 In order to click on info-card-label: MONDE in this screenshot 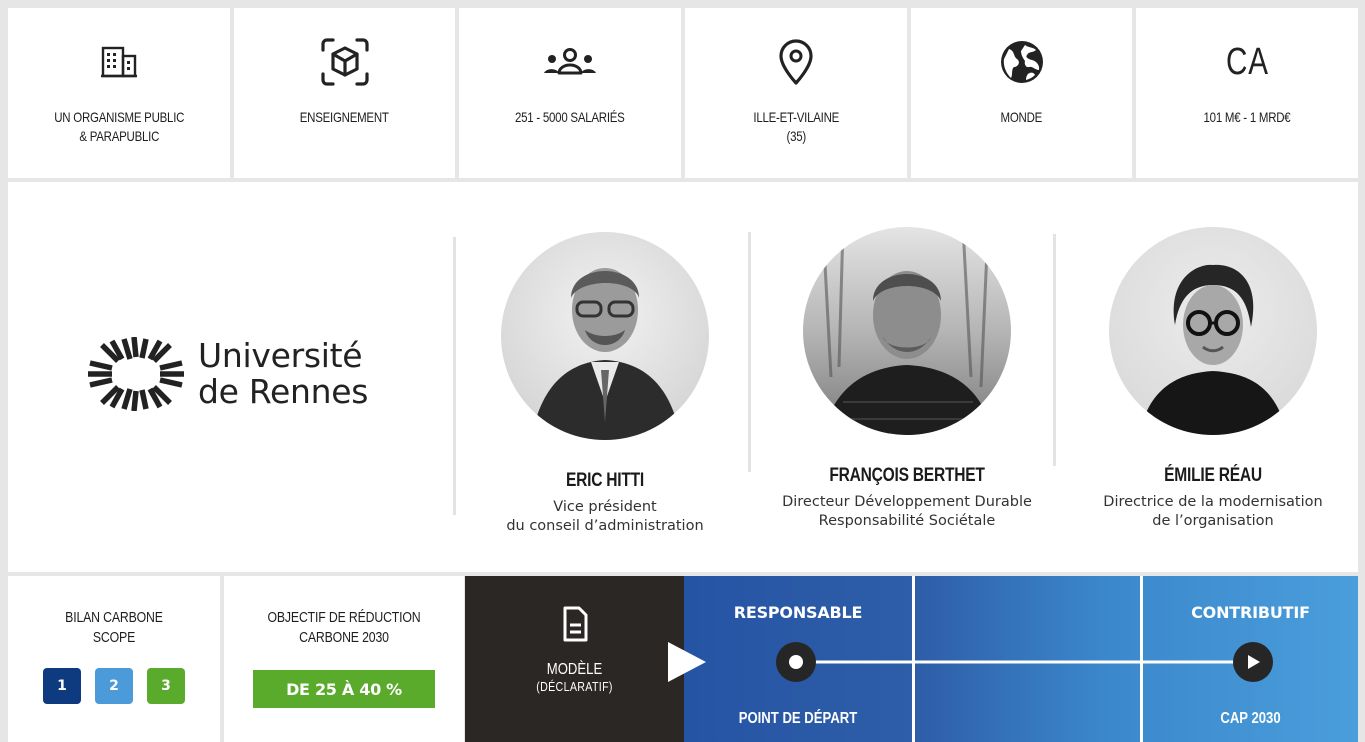, I will do `click(1021, 117)`.